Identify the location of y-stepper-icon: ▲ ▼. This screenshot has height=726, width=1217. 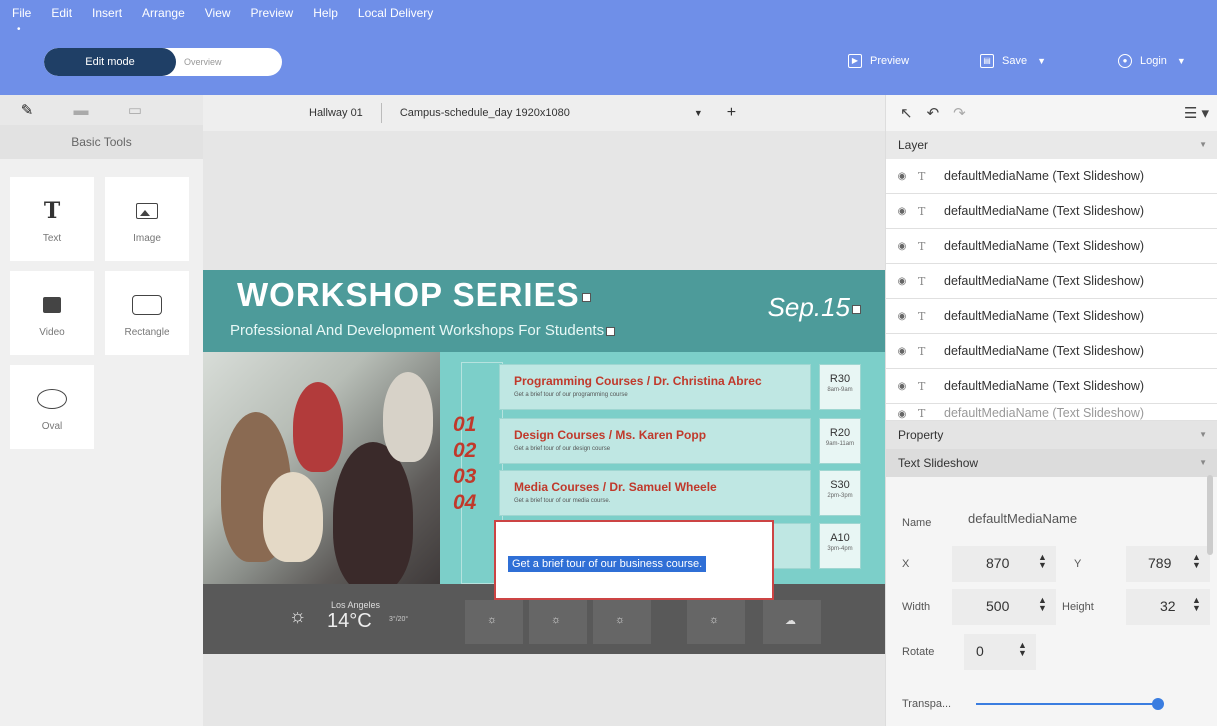
(1196, 561).